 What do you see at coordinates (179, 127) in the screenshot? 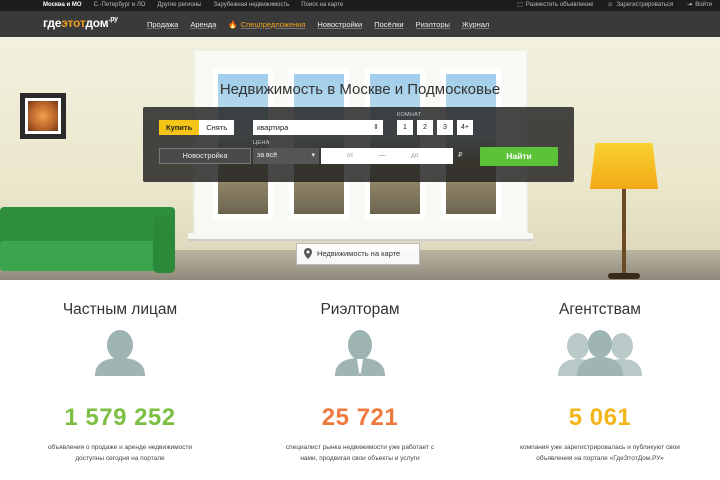
I see `buy-tab: Купить` at bounding box center [179, 127].